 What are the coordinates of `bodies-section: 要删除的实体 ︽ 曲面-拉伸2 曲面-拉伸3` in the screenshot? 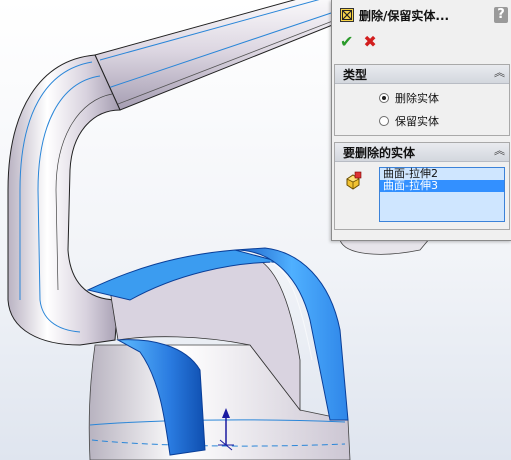 It's located at (422, 186).